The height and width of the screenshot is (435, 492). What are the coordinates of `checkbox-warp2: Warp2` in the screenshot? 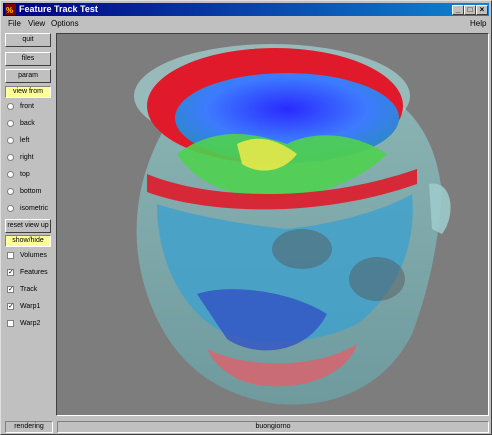 It's located at (30, 324).